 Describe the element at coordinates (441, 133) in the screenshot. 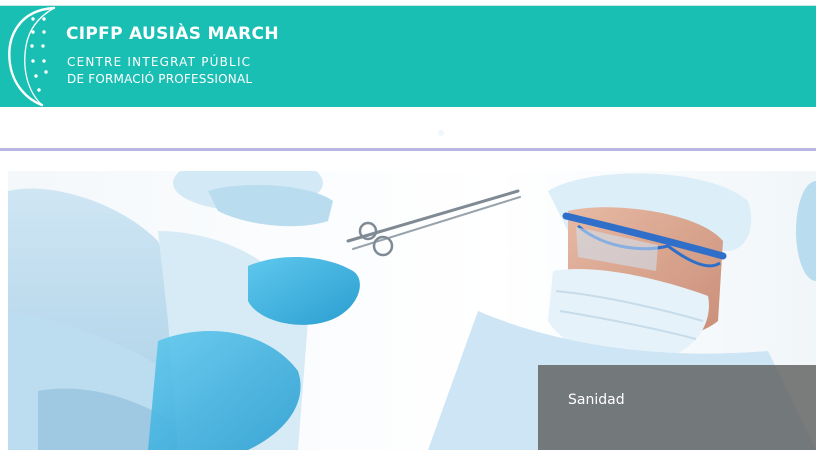

I see `nav-indicator-dot` at that location.